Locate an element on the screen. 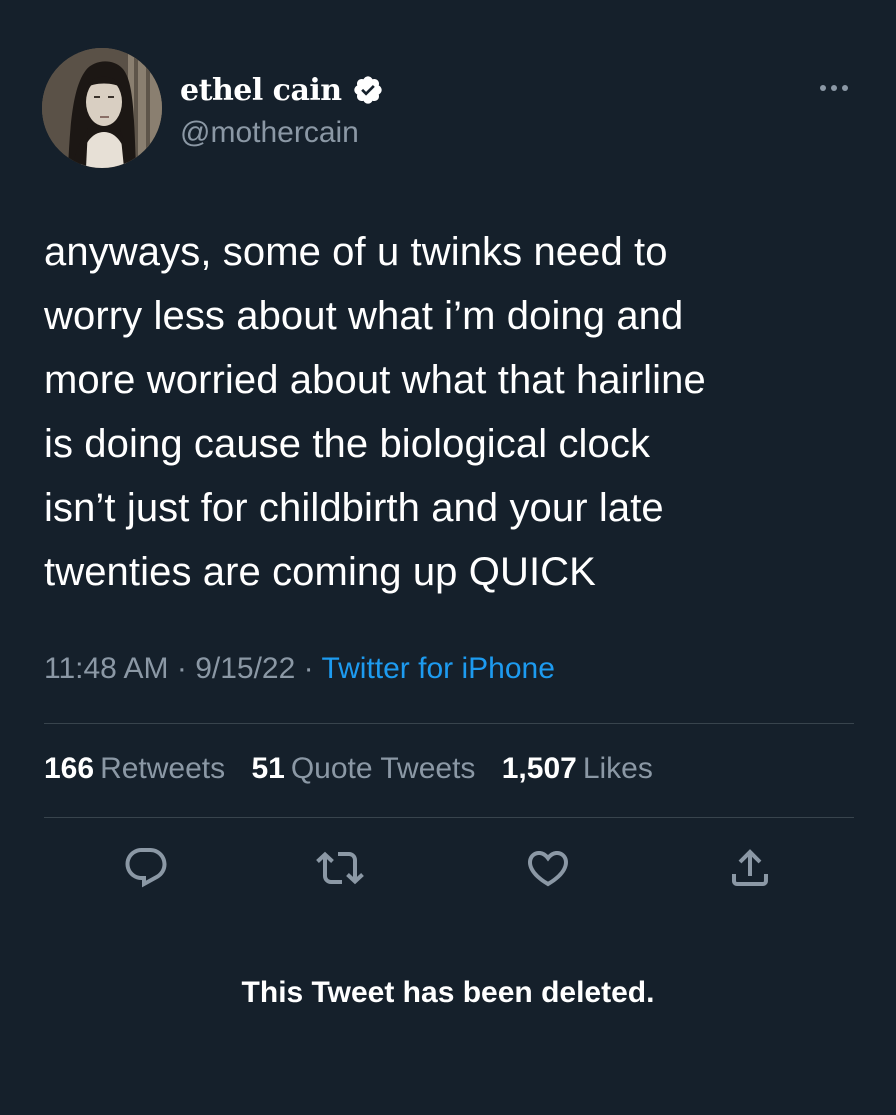  likes-count: 1,507 is located at coordinates (539, 768).